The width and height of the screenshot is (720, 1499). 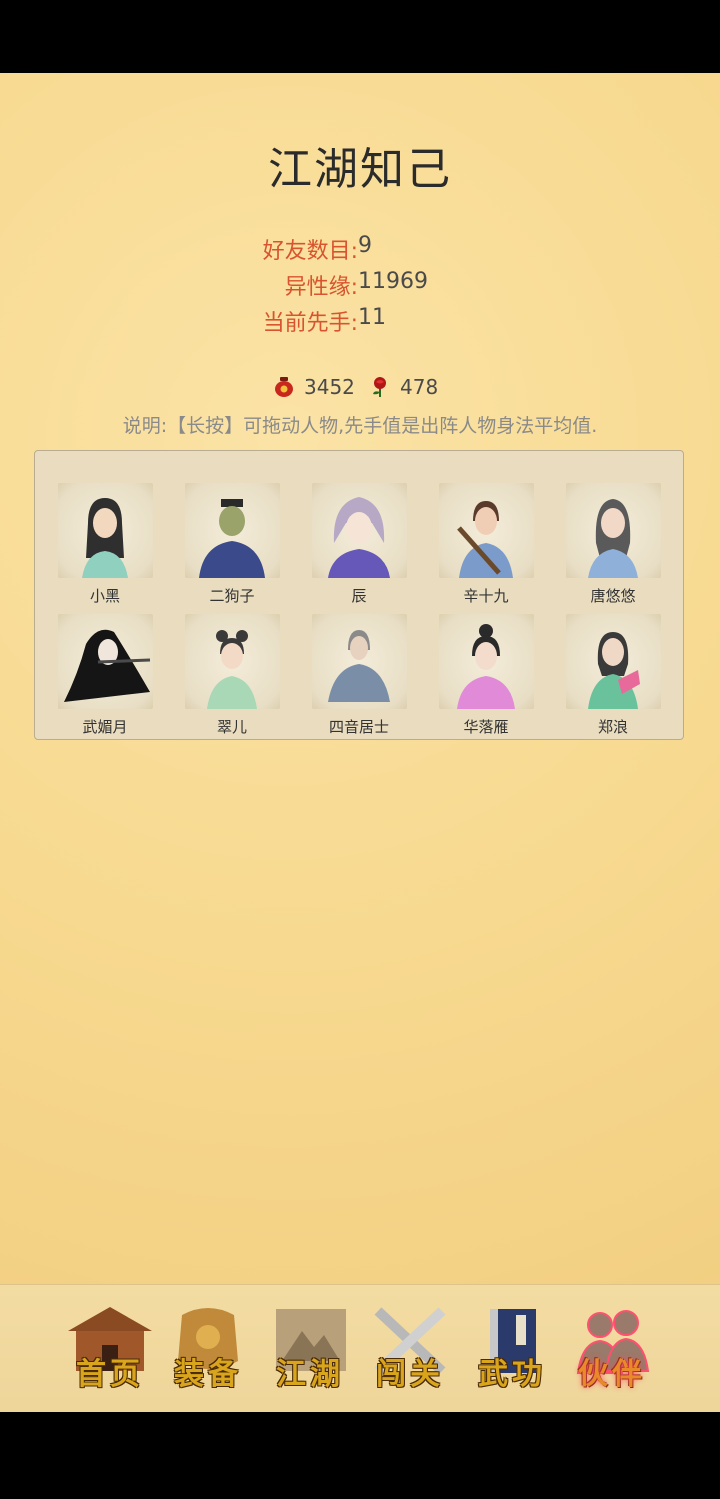 I want to click on stat-label: 异性缘:, so click(x=321, y=287).